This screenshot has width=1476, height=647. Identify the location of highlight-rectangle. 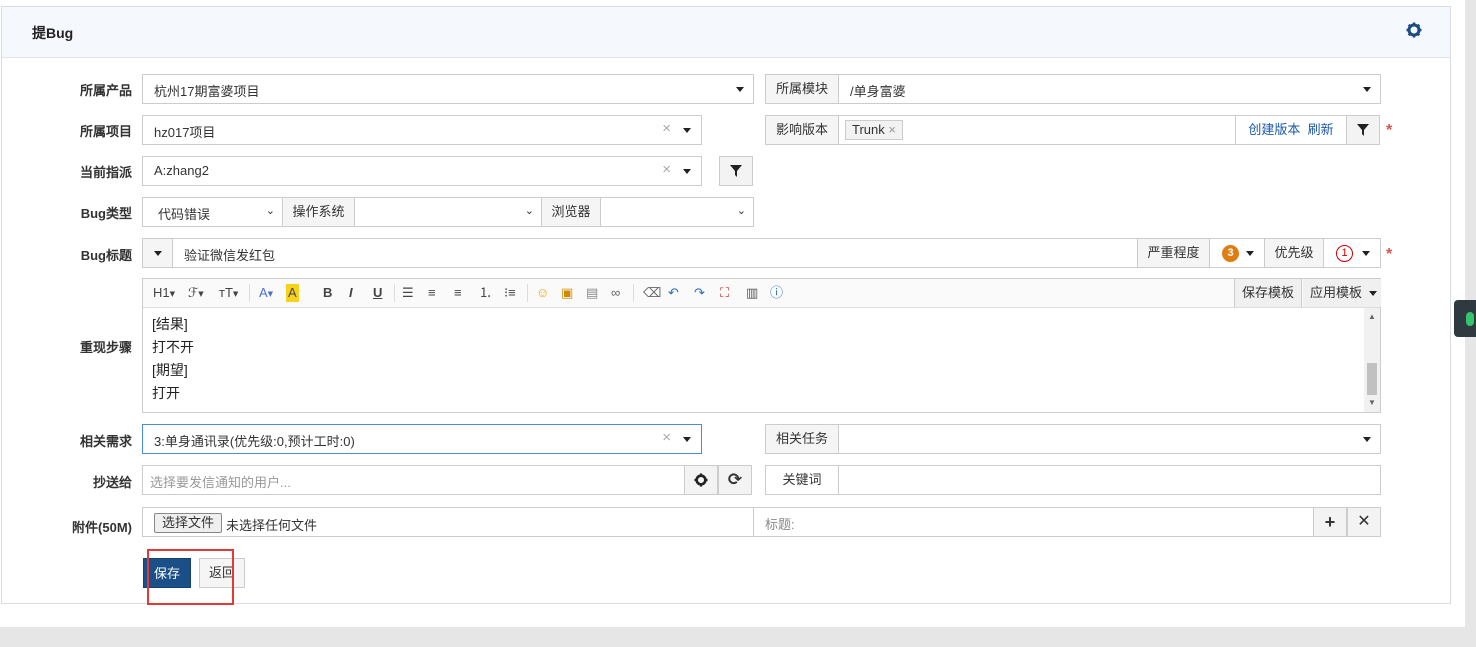
(190, 577).